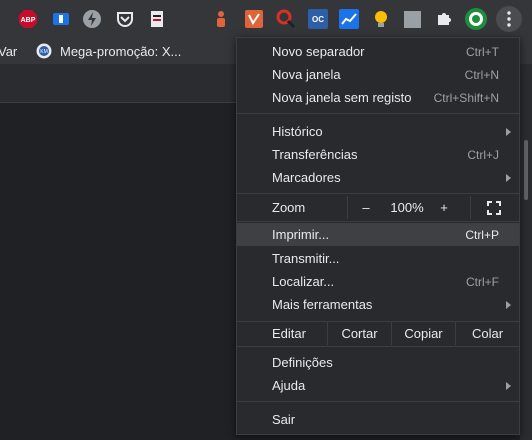 The image size is (532, 440). Describe the element at coordinates (412, 19) in the screenshot. I see `gray-square-icon` at that location.